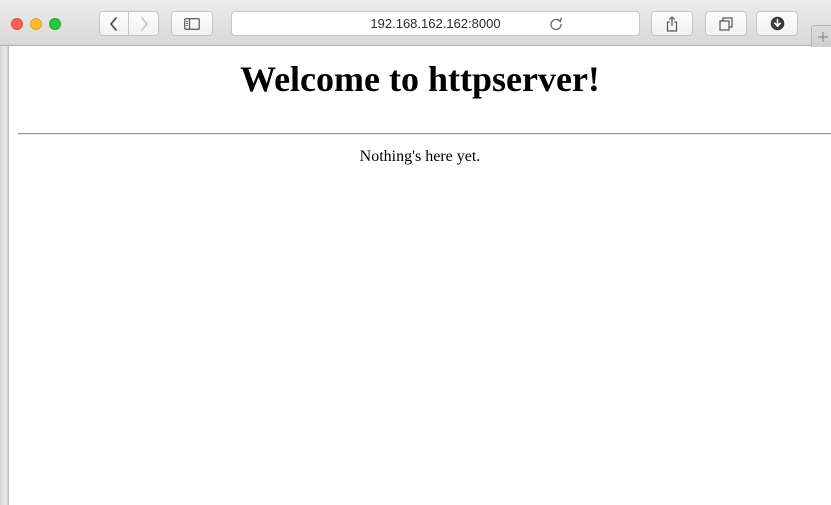  I want to click on url-text: 192.168.162.162:8000, so click(435, 23).